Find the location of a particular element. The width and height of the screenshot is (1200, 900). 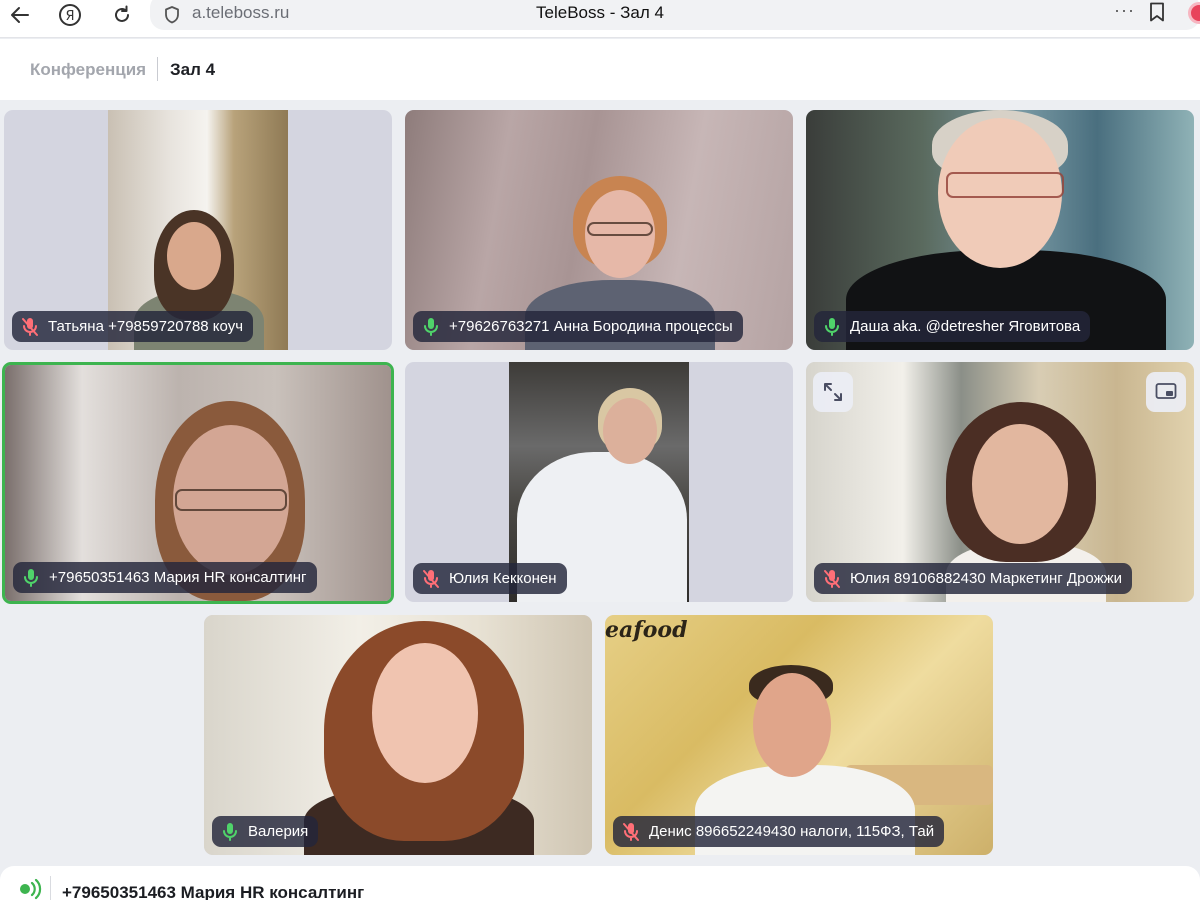

video-tile: Даша aka. @detresher Яговитова is located at coordinates (1000, 230).